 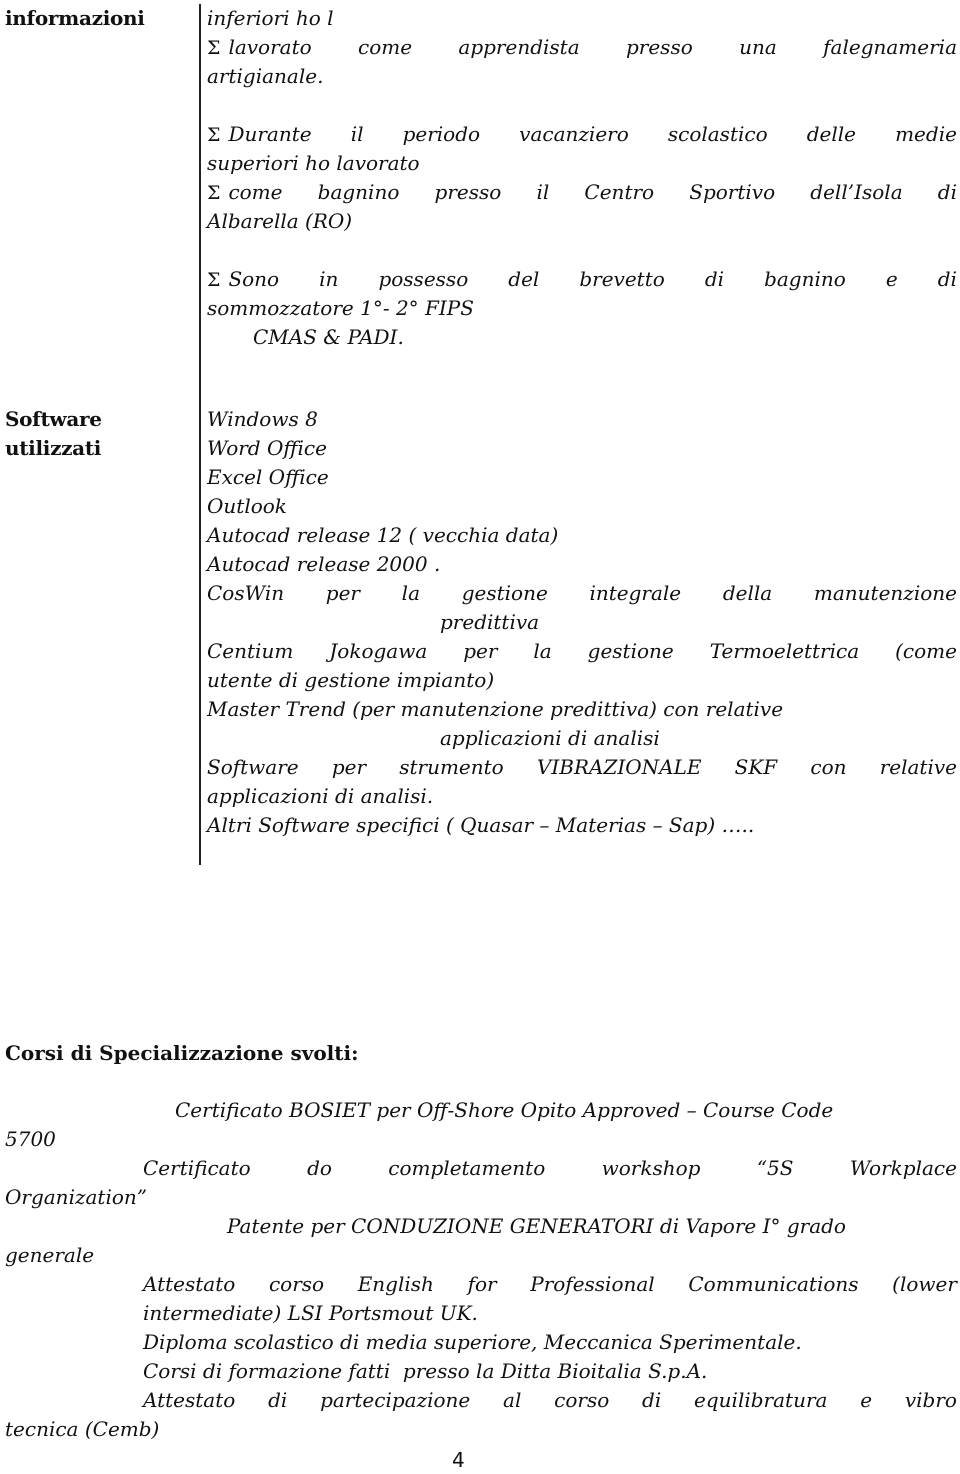 What do you see at coordinates (512, 1400) in the screenshot?
I see `word: al` at bounding box center [512, 1400].